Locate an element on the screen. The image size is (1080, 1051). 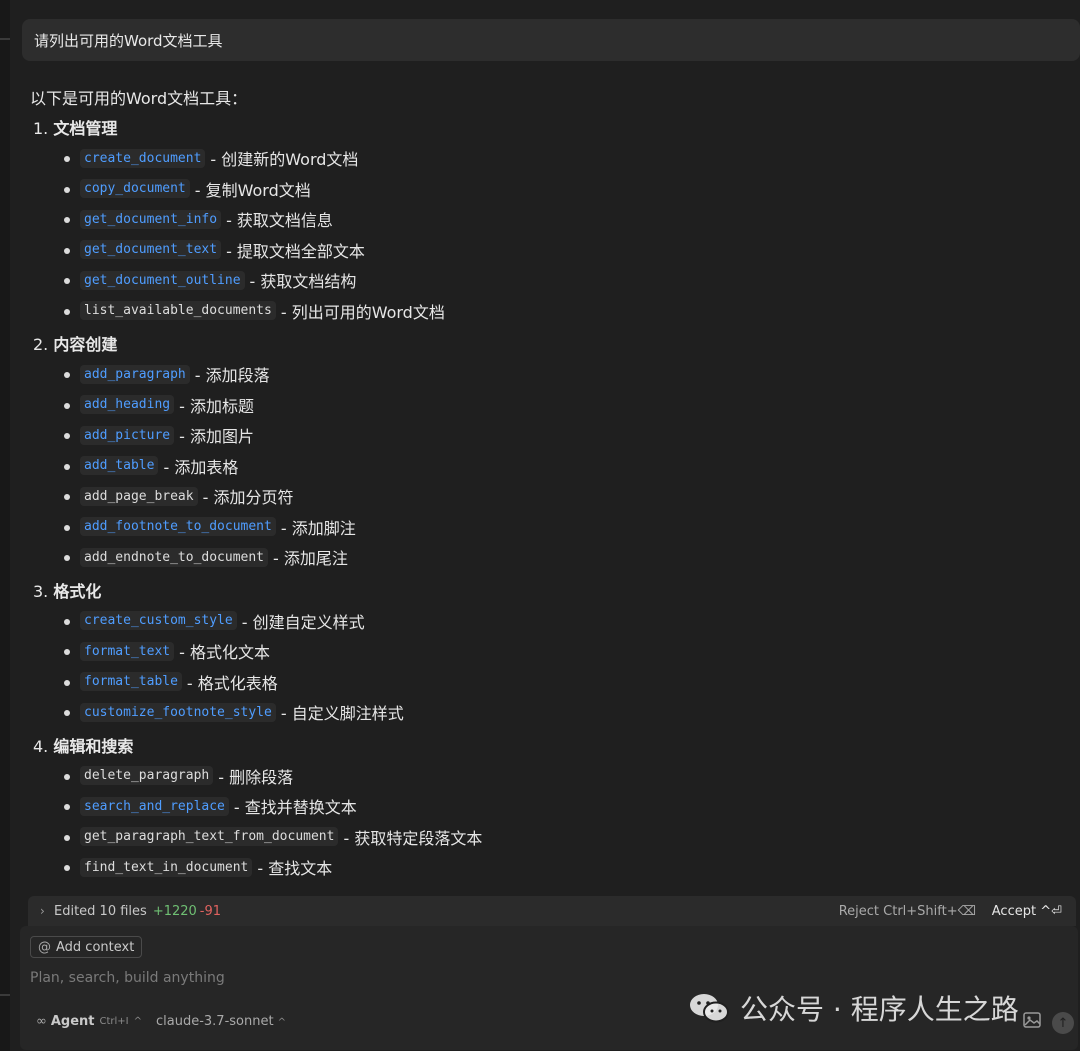
tool-description: - 格式化表格 is located at coordinates (232, 683).